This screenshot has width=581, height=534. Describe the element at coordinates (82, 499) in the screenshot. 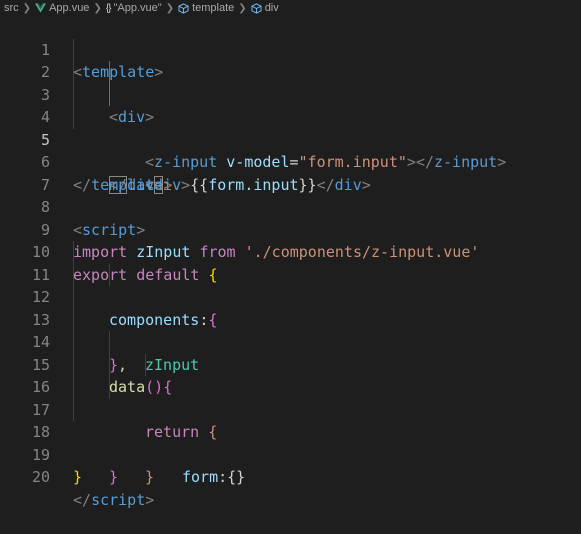

I see `tag-bracket: </` at that location.